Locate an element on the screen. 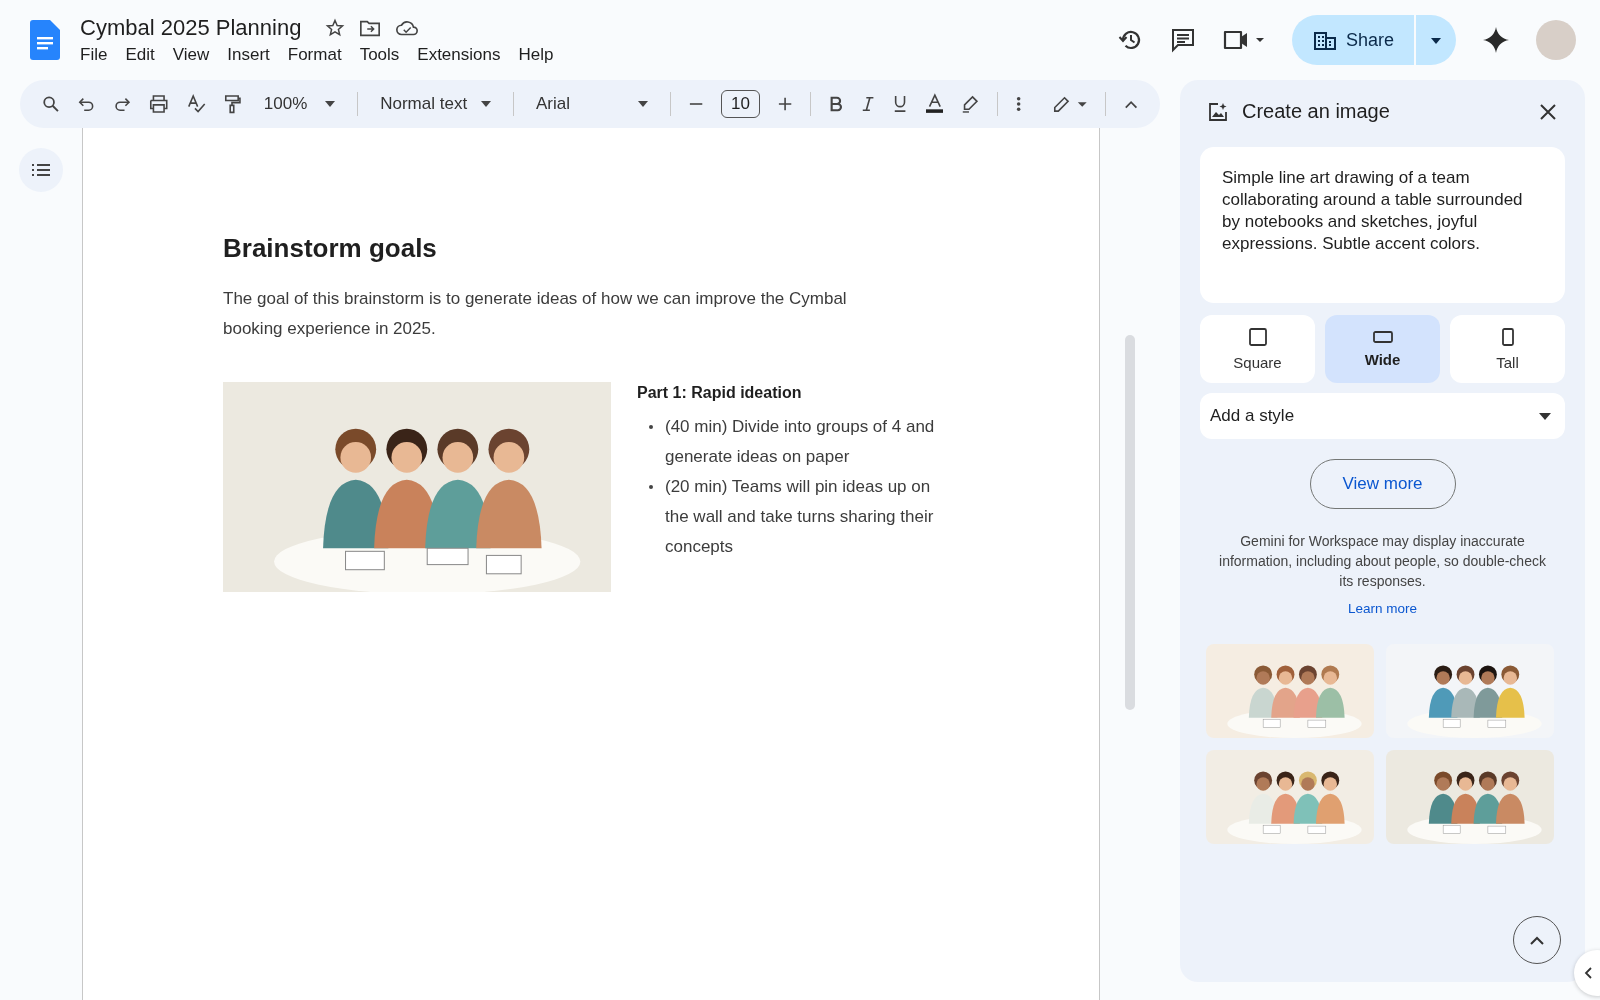 This screenshot has width=1600, height=1000. style-dropdown: Add a style is located at coordinates (1382, 416).